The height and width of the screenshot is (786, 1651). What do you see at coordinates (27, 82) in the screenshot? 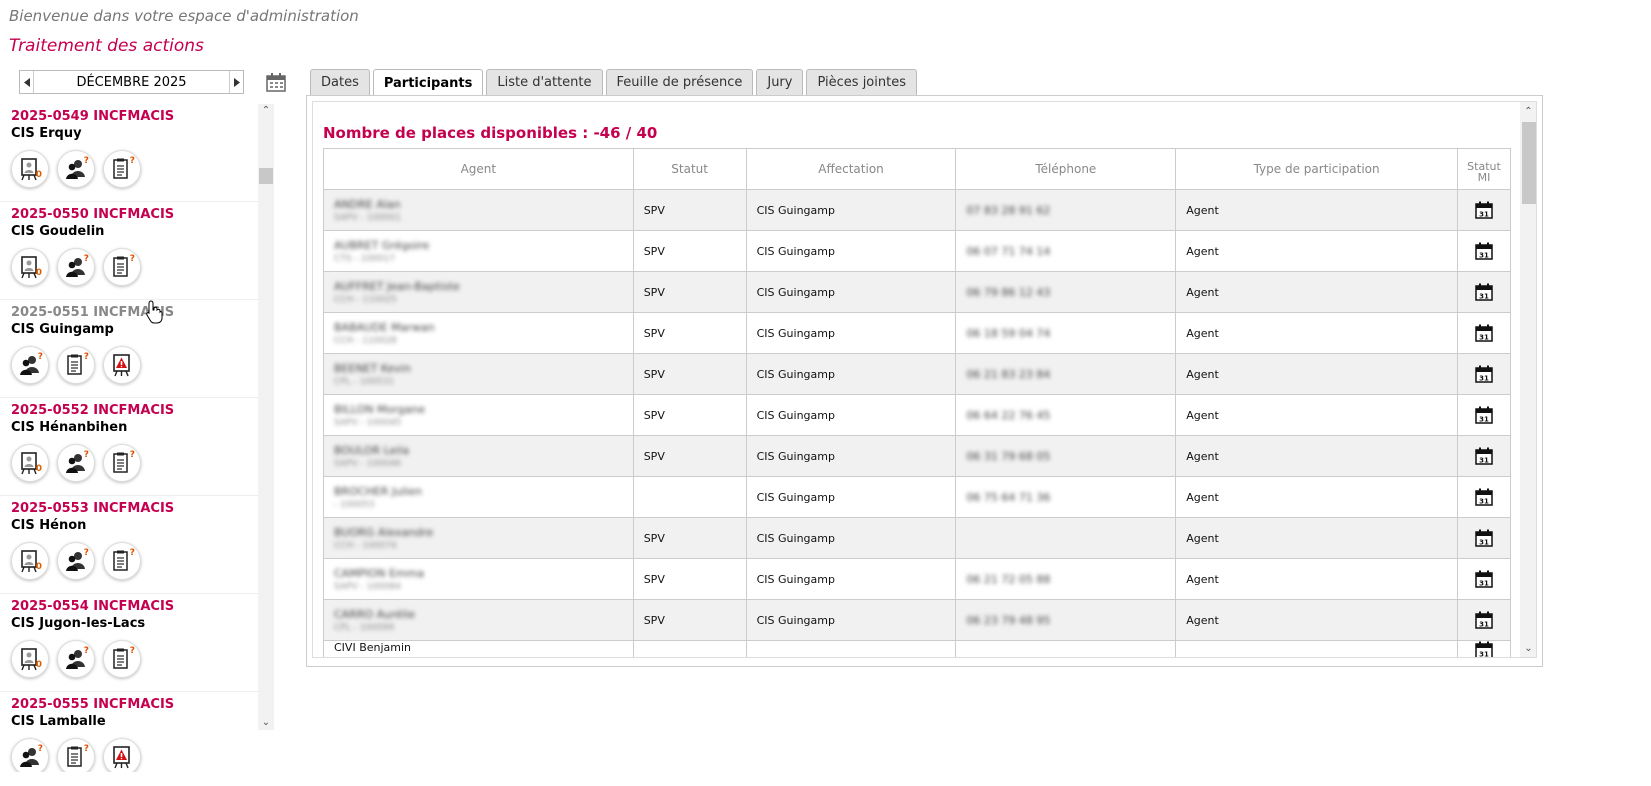
I see `prev-month-button` at bounding box center [27, 82].